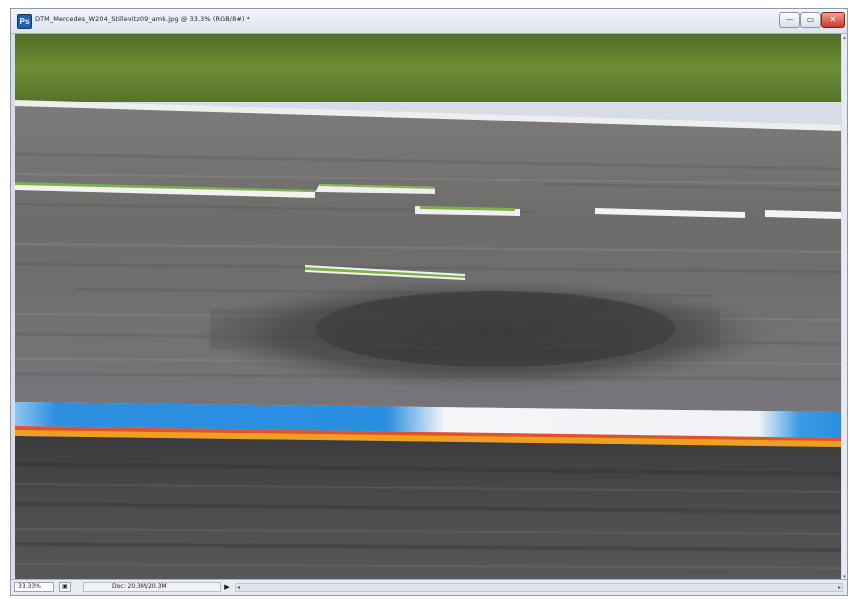  Describe the element at coordinates (65, 587) in the screenshot. I see `navigator-icon: ▣` at that location.